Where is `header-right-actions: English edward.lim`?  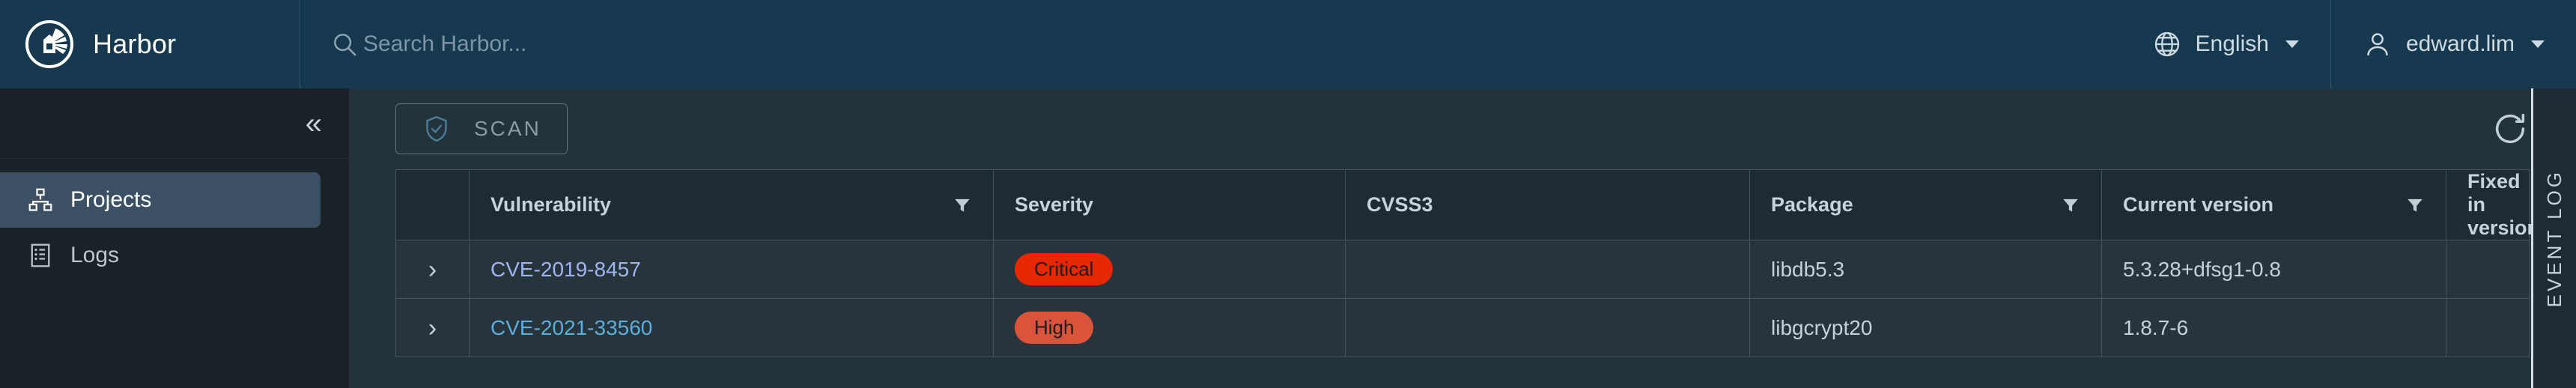 header-right-actions: English edward.lim is located at coordinates (2348, 44).